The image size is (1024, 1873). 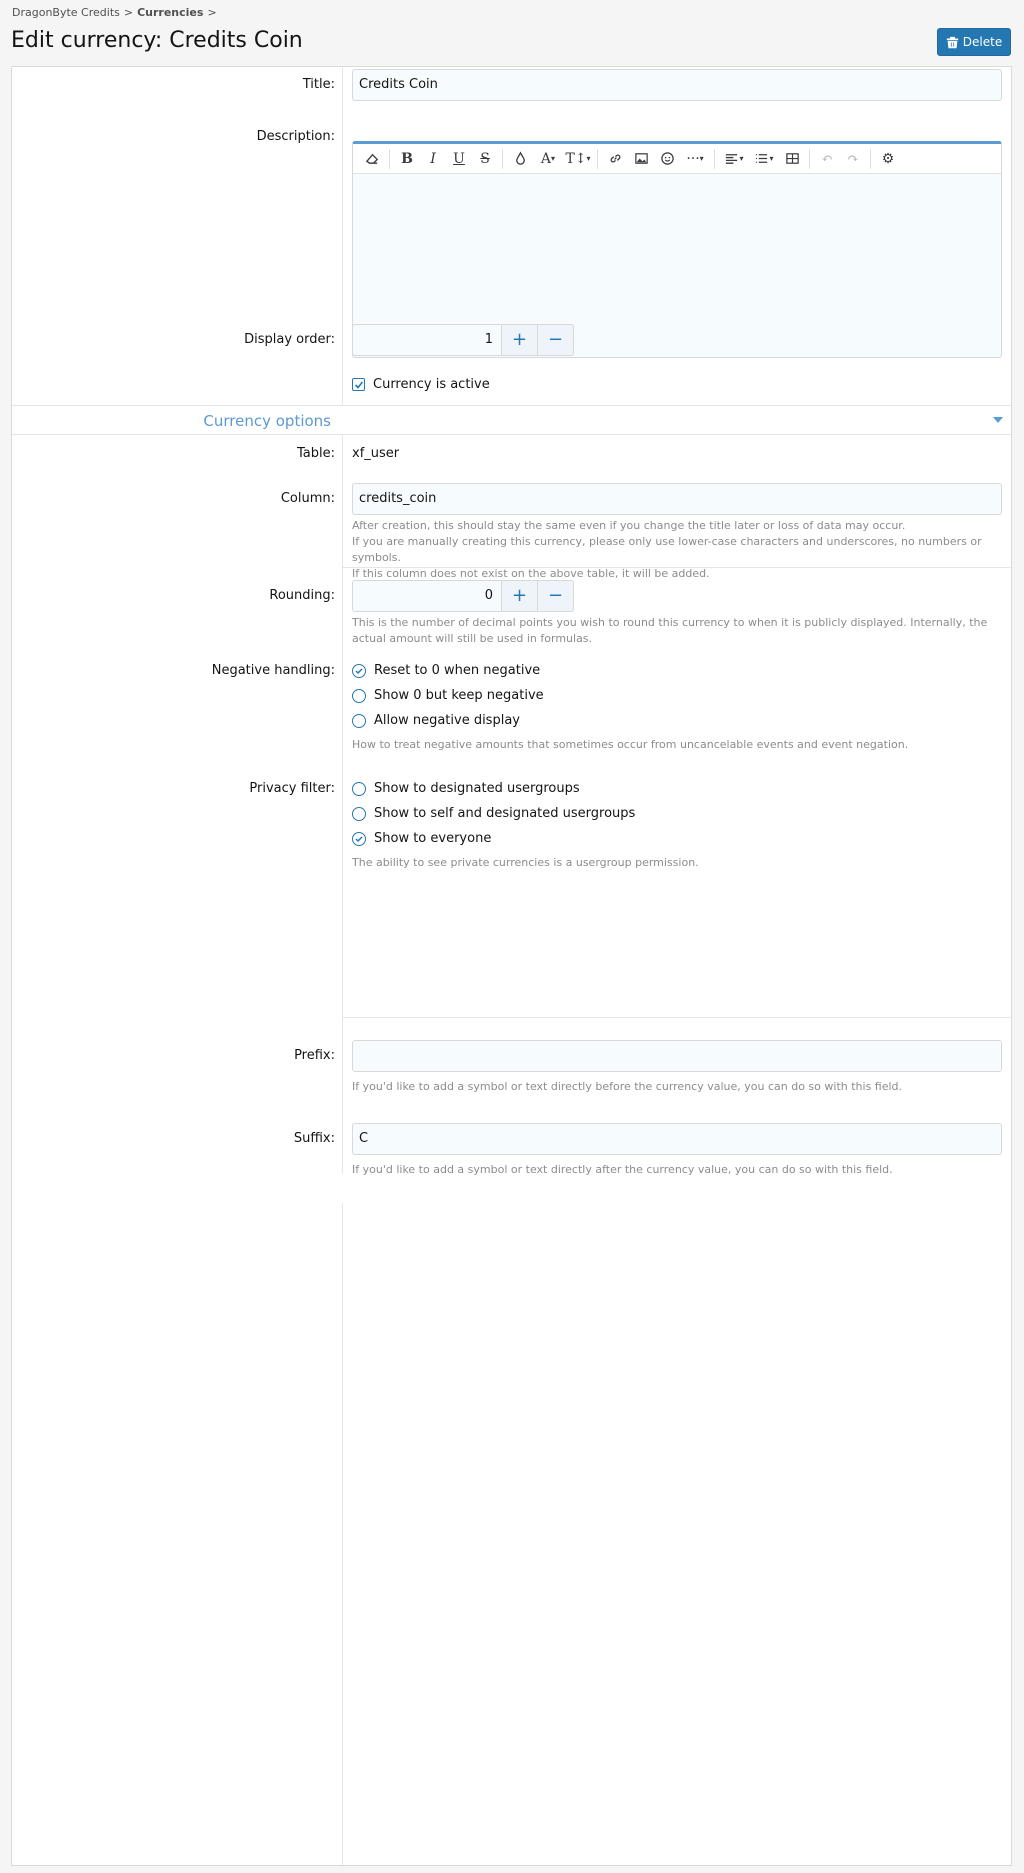 I want to click on table-label: Table:, so click(x=316, y=453).